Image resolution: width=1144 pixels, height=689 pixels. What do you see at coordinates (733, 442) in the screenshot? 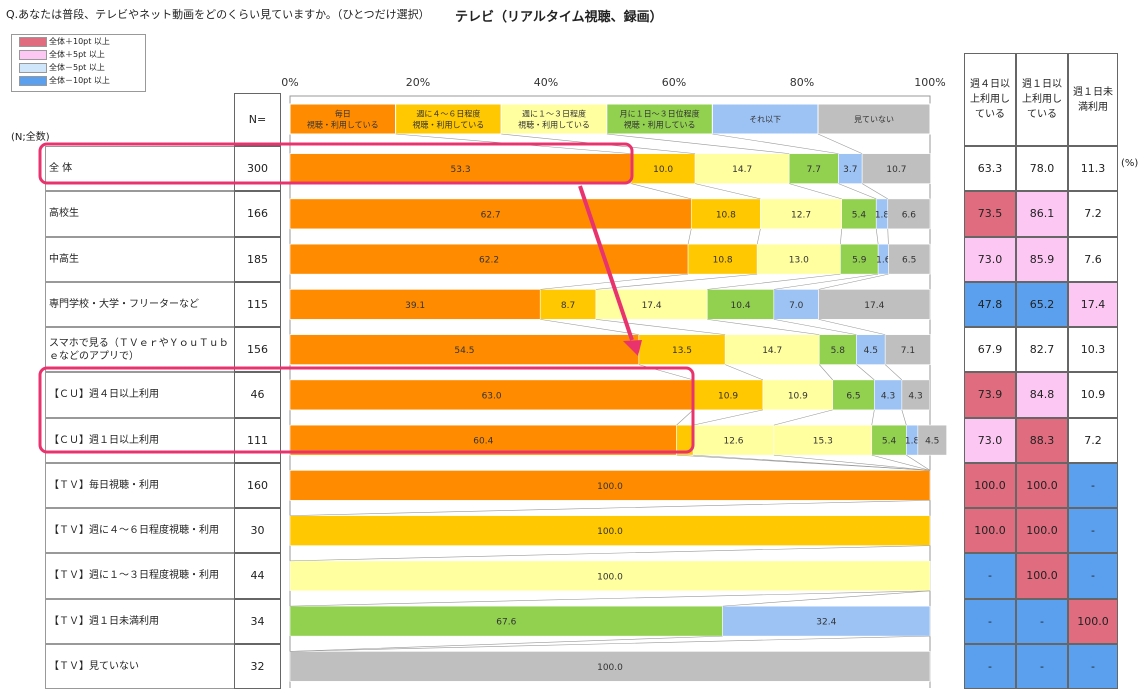
I see `bar-value-label: 12.6` at bounding box center [733, 442].